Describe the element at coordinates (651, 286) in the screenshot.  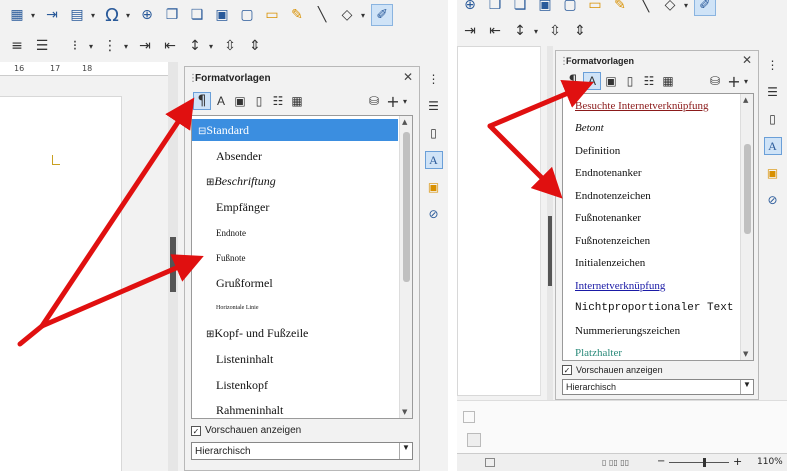
I see `list-item: Internetverknüpfung` at that location.